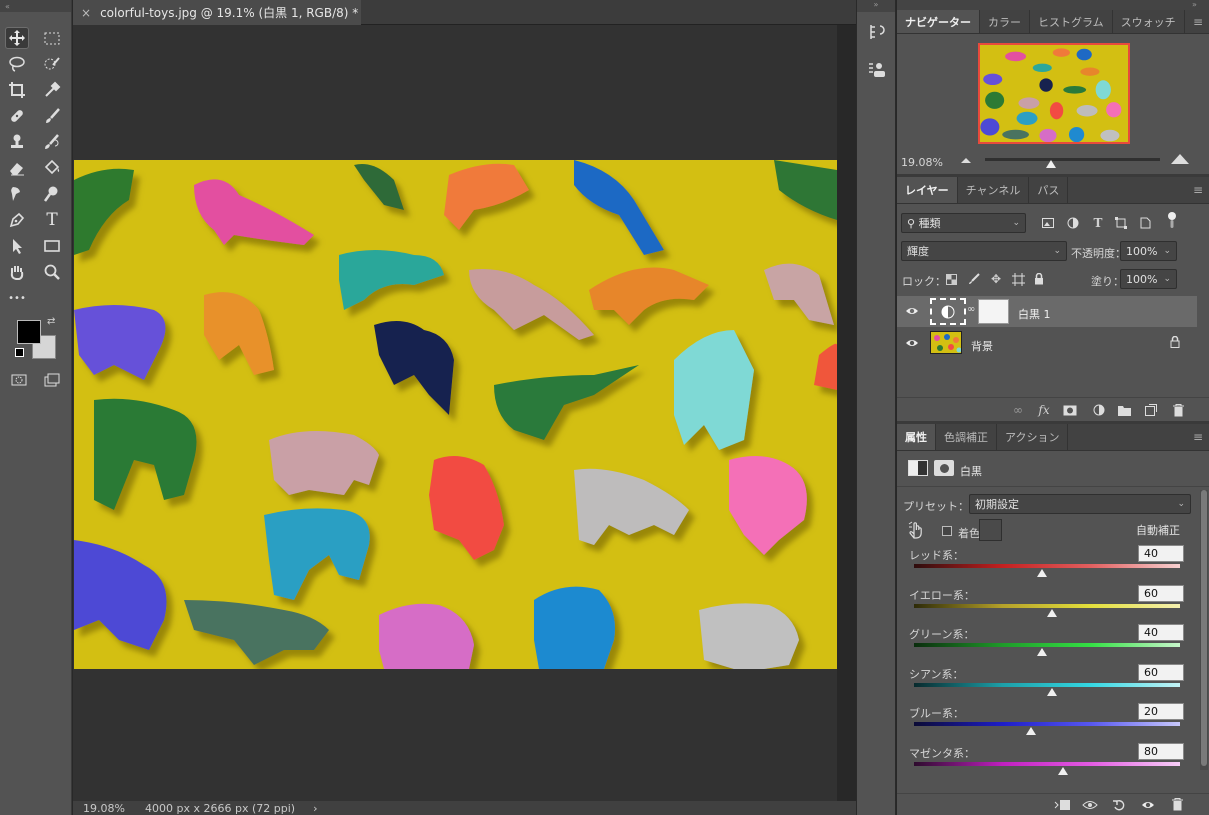  What do you see at coordinates (52, 194) in the screenshot?
I see `dodge-icon` at bounding box center [52, 194].